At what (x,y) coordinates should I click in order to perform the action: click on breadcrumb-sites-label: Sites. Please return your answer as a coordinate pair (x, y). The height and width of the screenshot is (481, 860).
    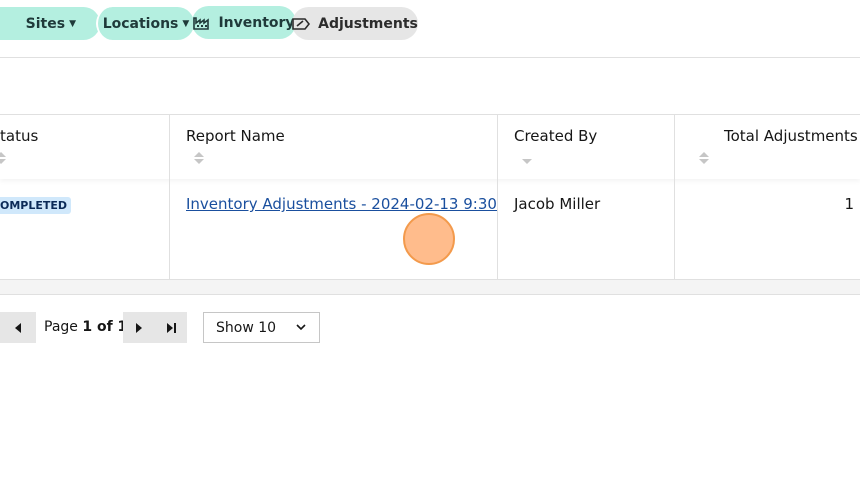
    Looking at the image, I should click on (45, 23).